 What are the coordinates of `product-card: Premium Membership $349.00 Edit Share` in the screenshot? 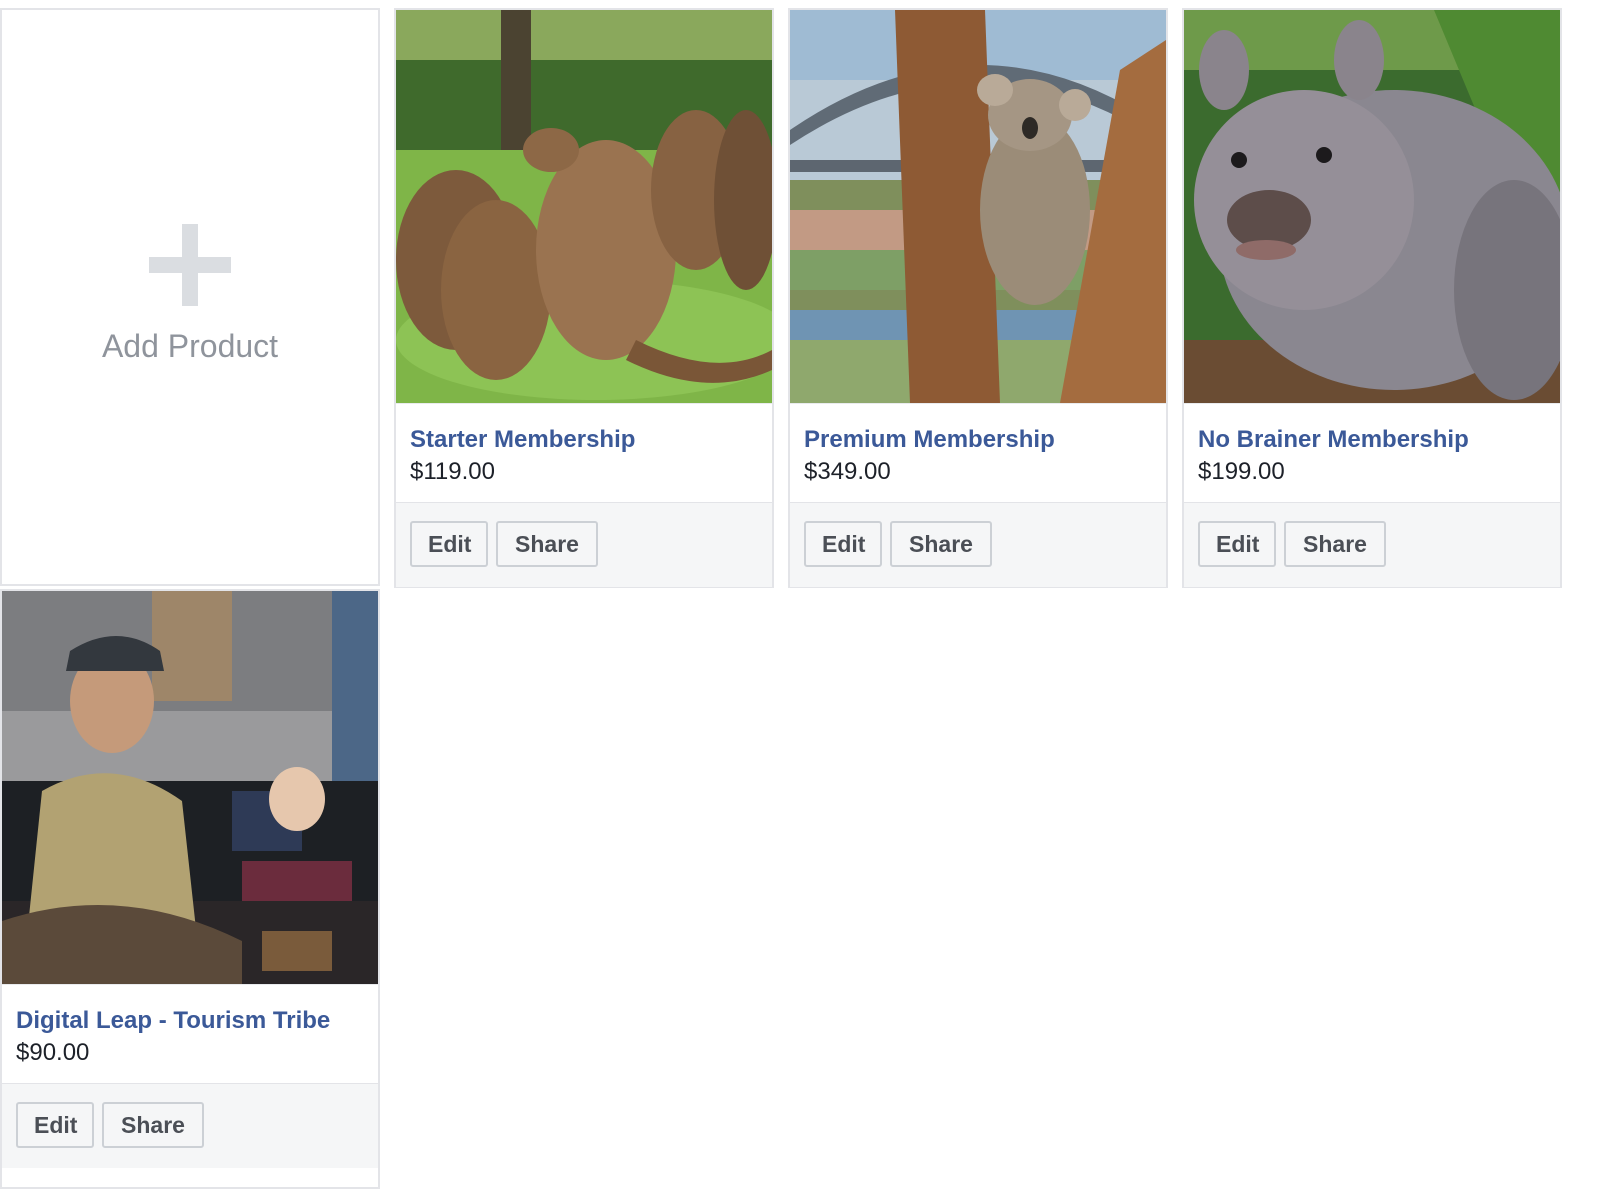 It's located at (978, 298).